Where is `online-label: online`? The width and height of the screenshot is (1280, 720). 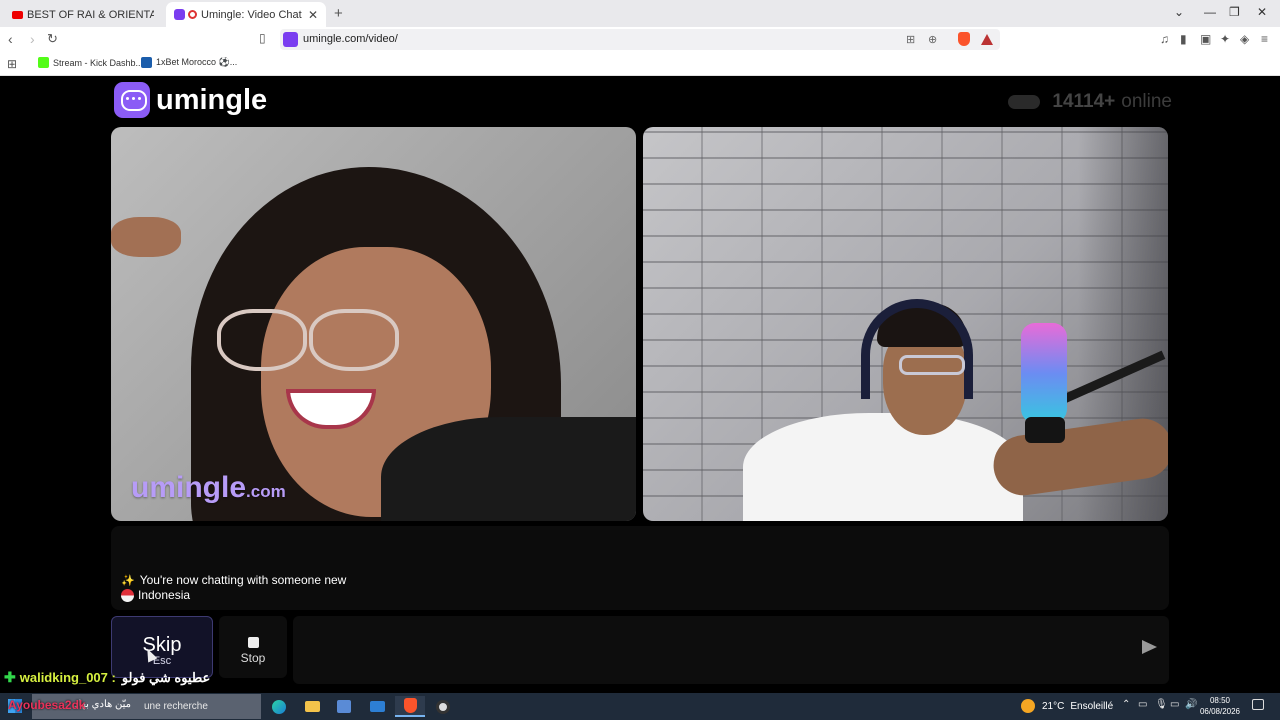 online-label: online is located at coordinates (1146, 101).